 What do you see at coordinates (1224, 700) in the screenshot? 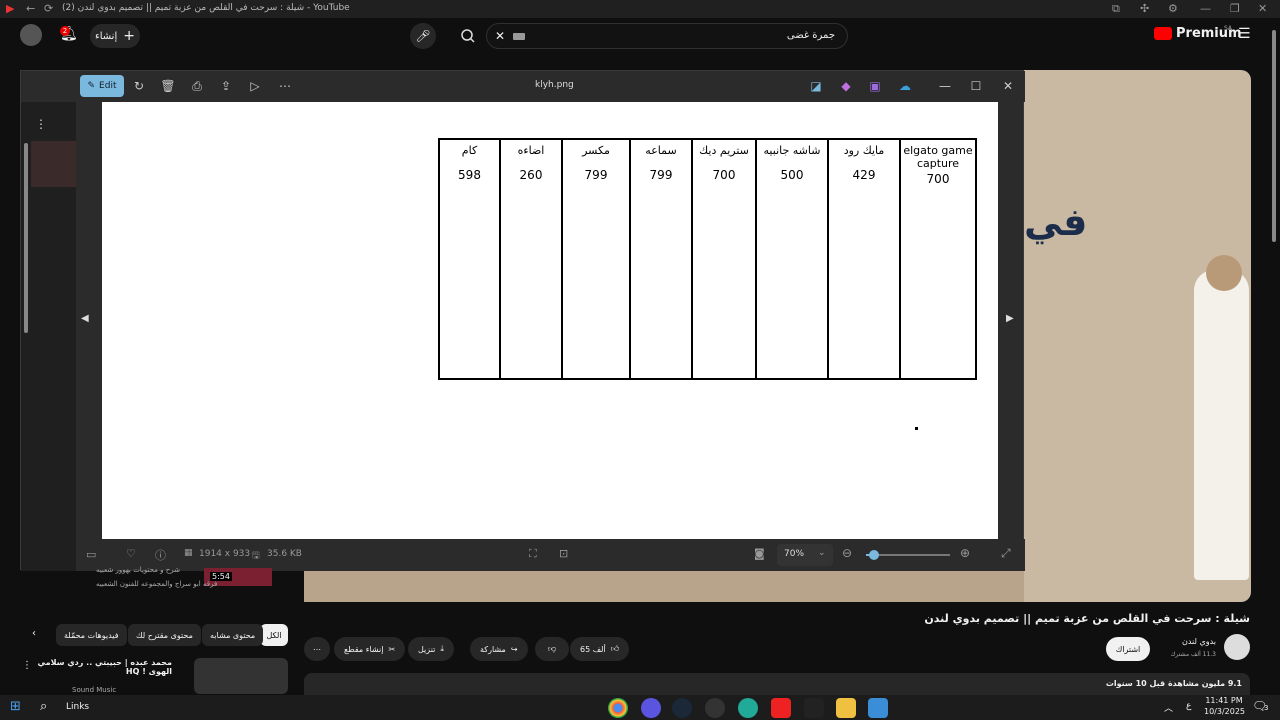
I see `clock-time: 11:41 PM` at bounding box center [1224, 700].